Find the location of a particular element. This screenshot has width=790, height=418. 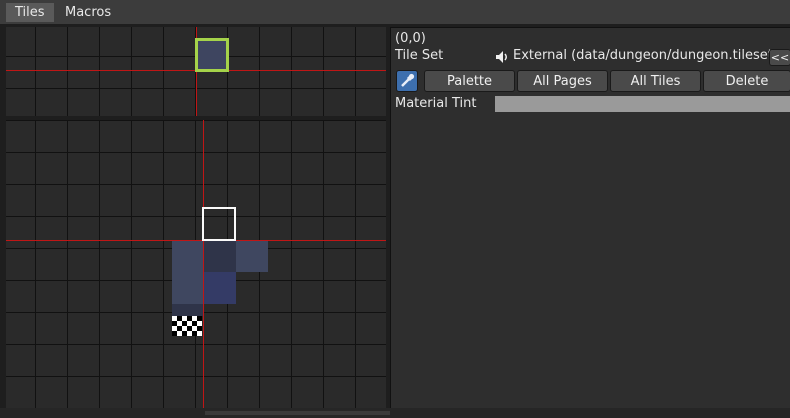

eyedropper-icon is located at coordinates (408, 80).